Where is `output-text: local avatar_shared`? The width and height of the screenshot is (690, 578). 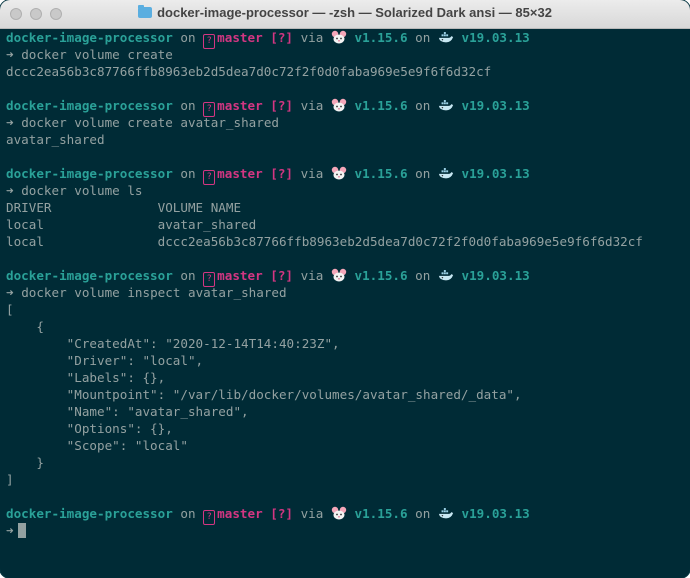
output-text: local avatar_shared is located at coordinates (131, 224).